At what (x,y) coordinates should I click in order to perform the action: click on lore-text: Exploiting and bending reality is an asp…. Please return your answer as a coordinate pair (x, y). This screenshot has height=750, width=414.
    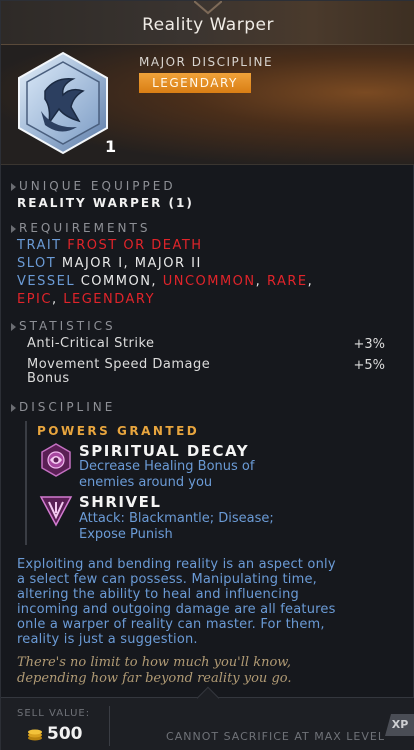
    Looking at the image, I should click on (176, 602).